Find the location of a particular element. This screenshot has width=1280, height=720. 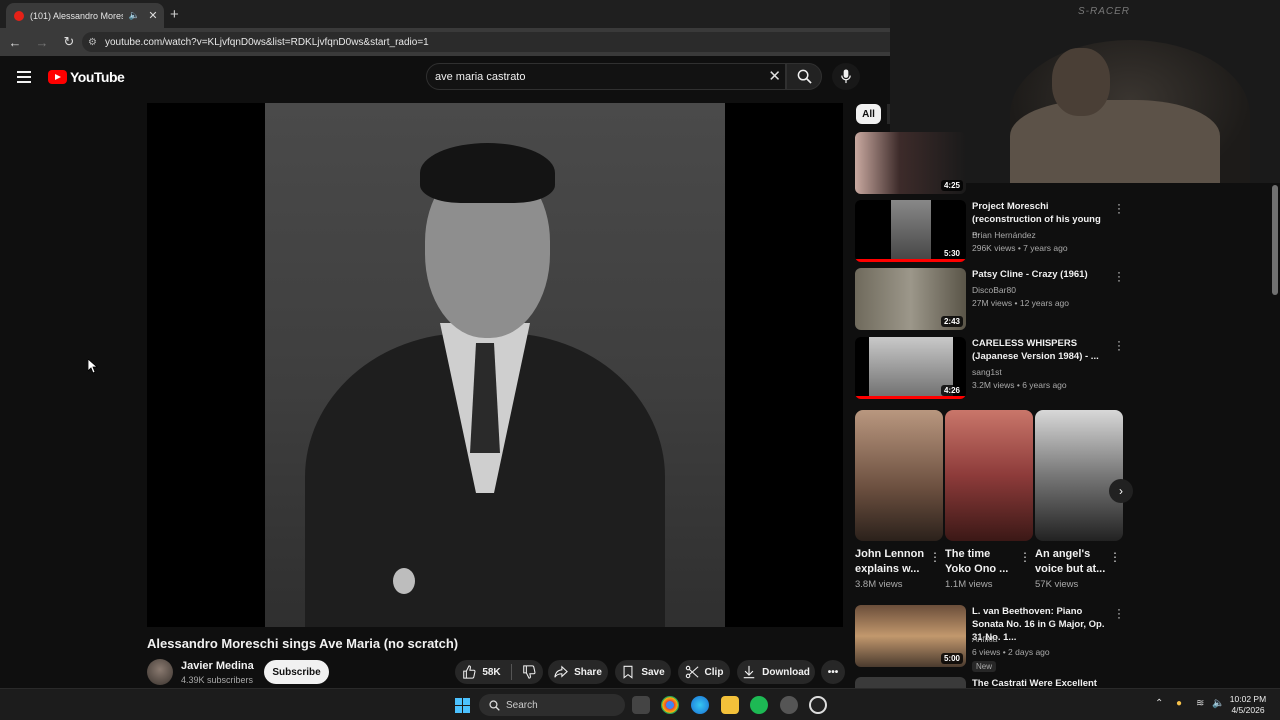

clear-search-icon: ✕ is located at coordinates (774, 76).